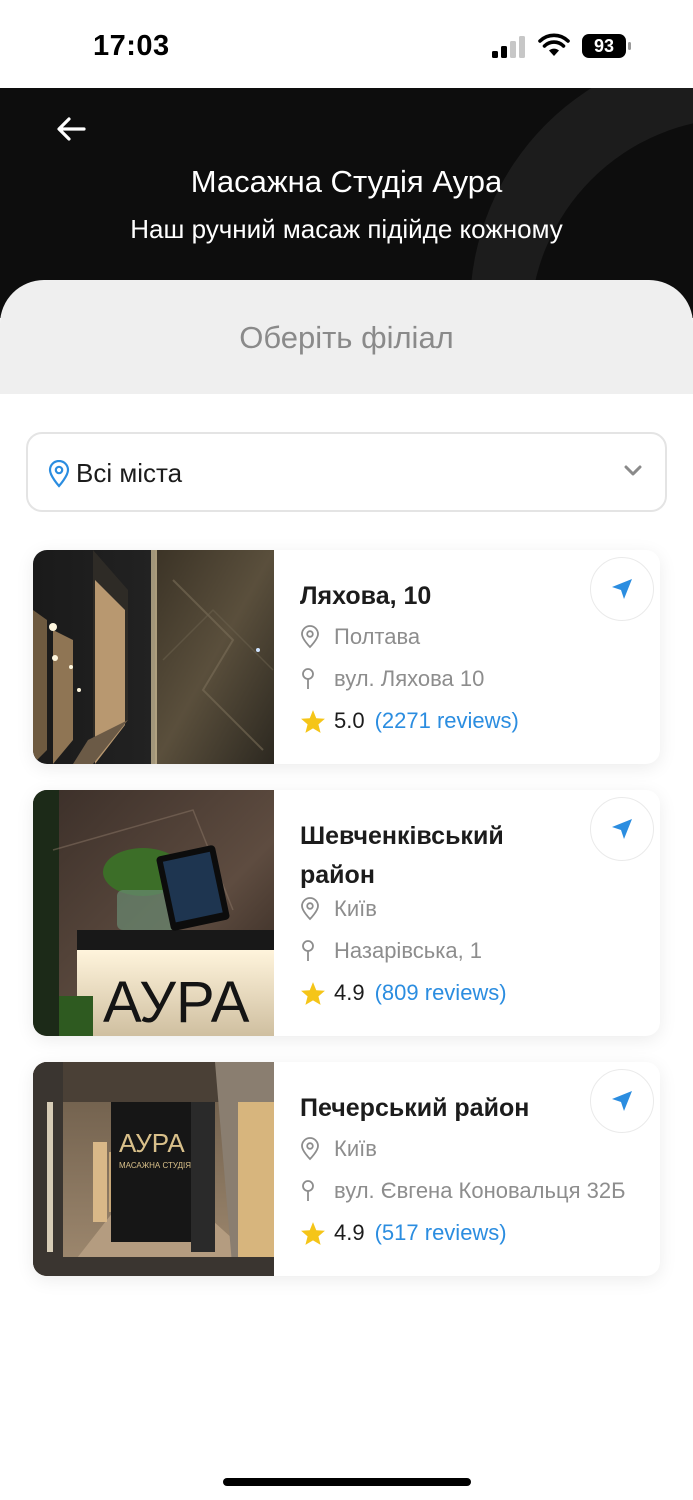  I want to click on branch-rating: 4.9 (517 reviews), so click(403, 1233).